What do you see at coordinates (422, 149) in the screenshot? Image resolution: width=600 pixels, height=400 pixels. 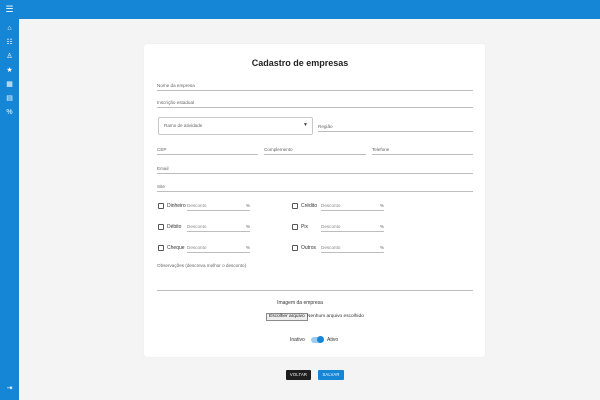 I see `phone-field: Telefone` at bounding box center [422, 149].